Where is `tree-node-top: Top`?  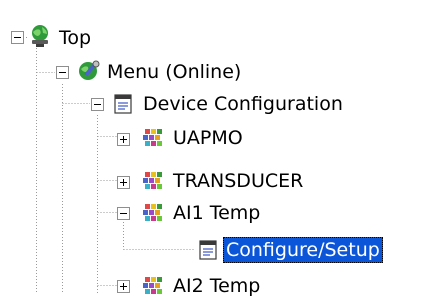
tree-node-top: Top is located at coordinates (70, 38).